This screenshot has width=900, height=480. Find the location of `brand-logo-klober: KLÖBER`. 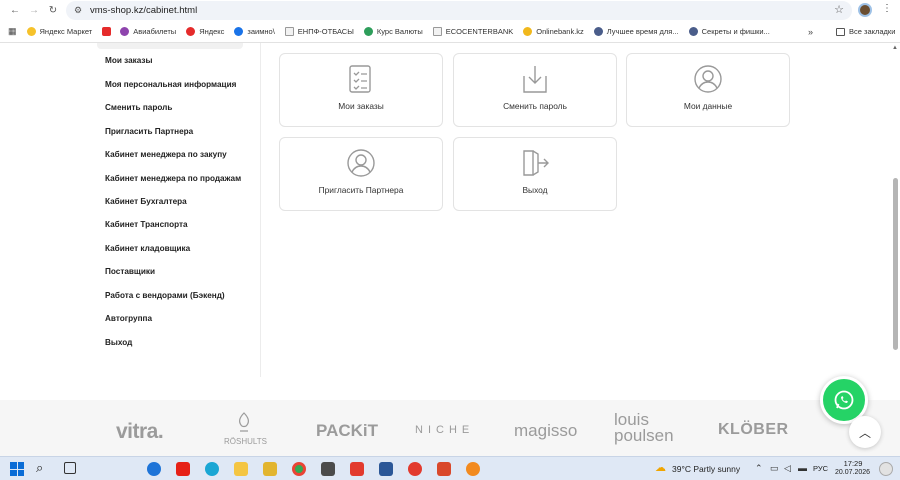

brand-logo-klober: KLÖBER is located at coordinates (753, 430).